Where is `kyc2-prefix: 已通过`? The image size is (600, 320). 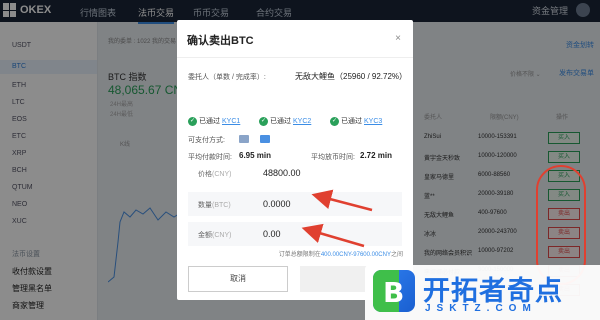
kyc2-prefix: 已通过 is located at coordinates (280, 121).